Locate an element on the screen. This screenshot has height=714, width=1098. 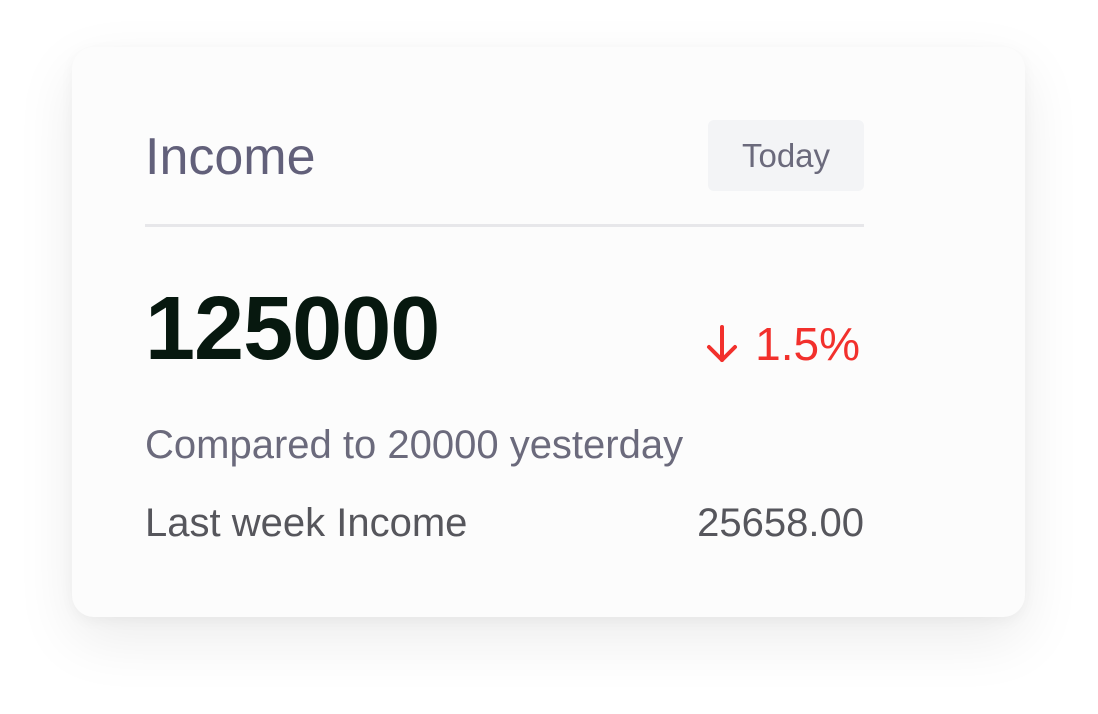
divider is located at coordinates (504, 225).